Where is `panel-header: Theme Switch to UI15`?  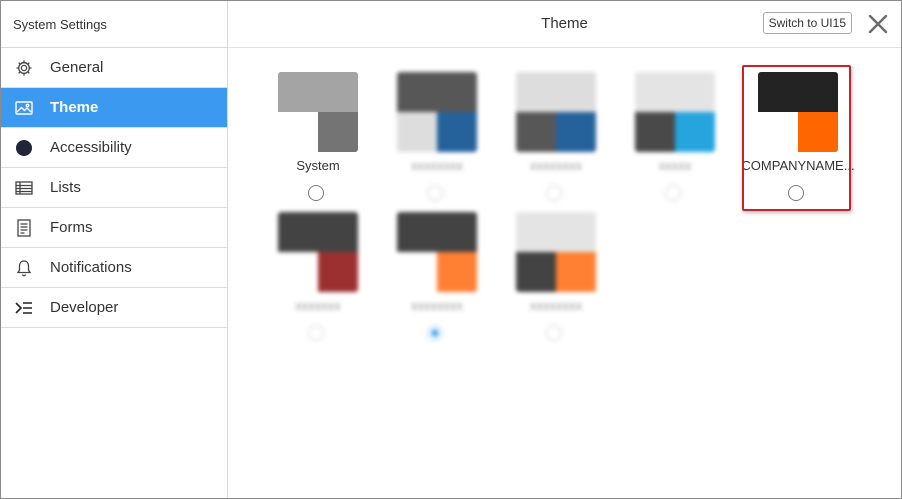
panel-header: Theme Switch to UI15 is located at coordinates (564, 24).